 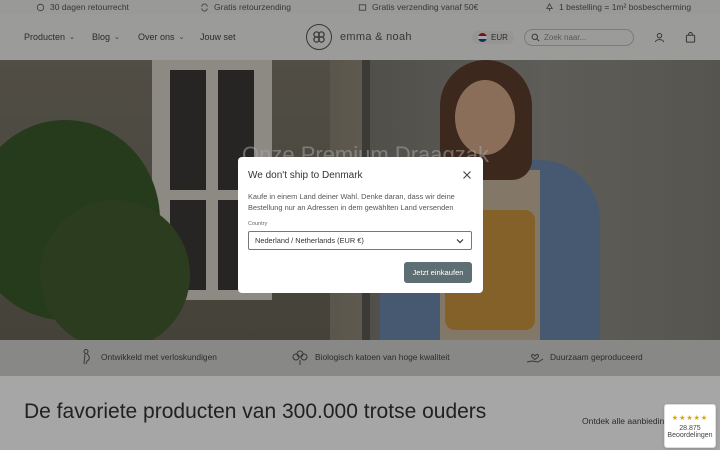 I want to click on country-select: Nederland / Netherlands (EUR €), so click(x=360, y=240).